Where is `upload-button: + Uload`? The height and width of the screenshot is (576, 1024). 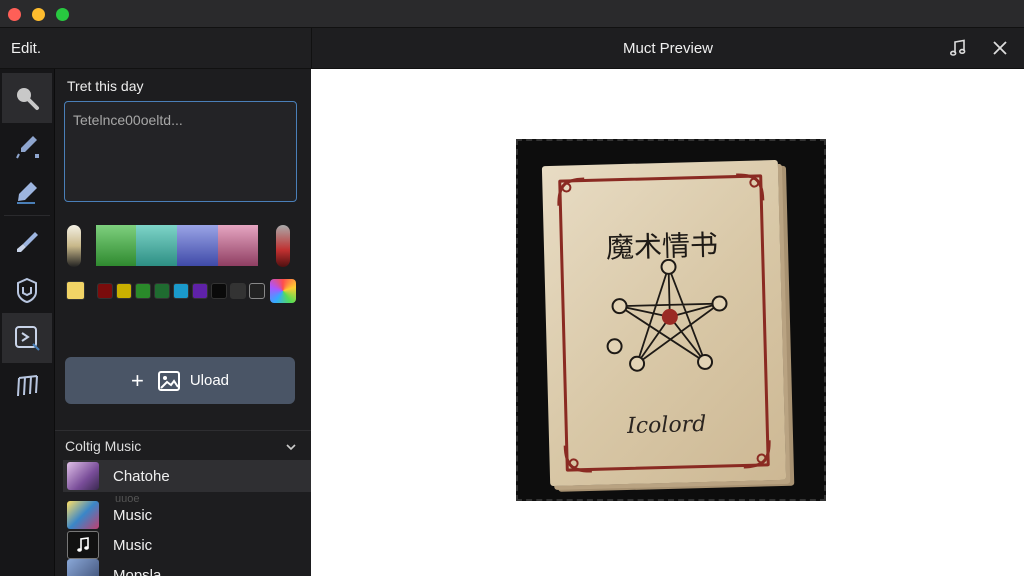 upload-button: + Uload is located at coordinates (180, 380).